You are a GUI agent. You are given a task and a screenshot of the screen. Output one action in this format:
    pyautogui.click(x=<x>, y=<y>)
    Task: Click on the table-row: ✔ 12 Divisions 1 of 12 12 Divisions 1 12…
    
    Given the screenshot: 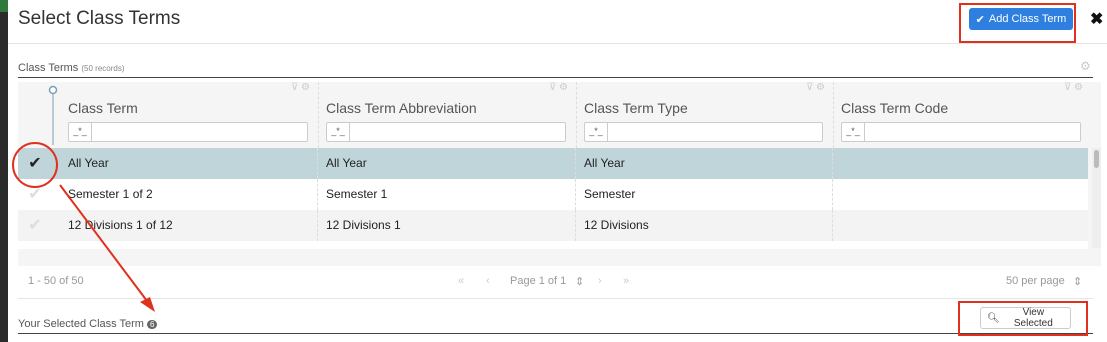 What is the action you would take?
    pyautogui.click(x=553, y=225)
    